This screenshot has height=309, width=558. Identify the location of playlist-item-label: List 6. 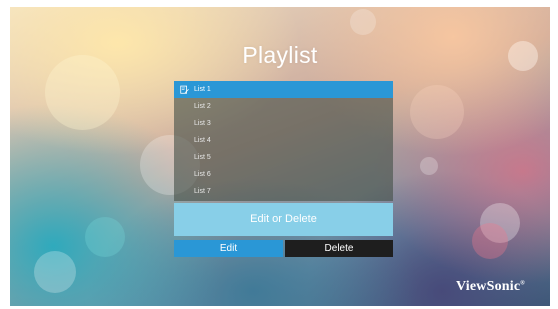
(202, 174).